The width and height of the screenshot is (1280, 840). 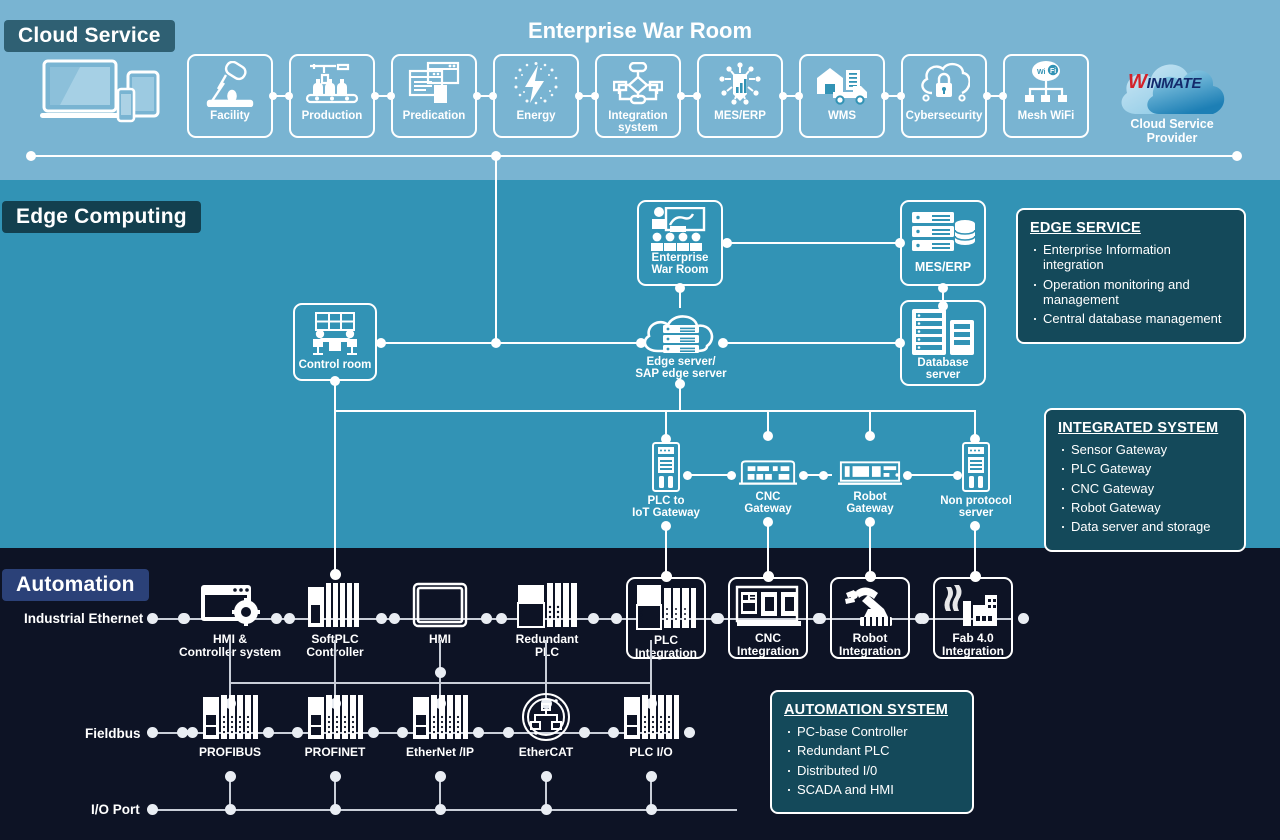 What do you see at coordinates (536, 96) in the screenshot?
I see `cloud-item-energy: Energy` at bounding box center [536, 96].